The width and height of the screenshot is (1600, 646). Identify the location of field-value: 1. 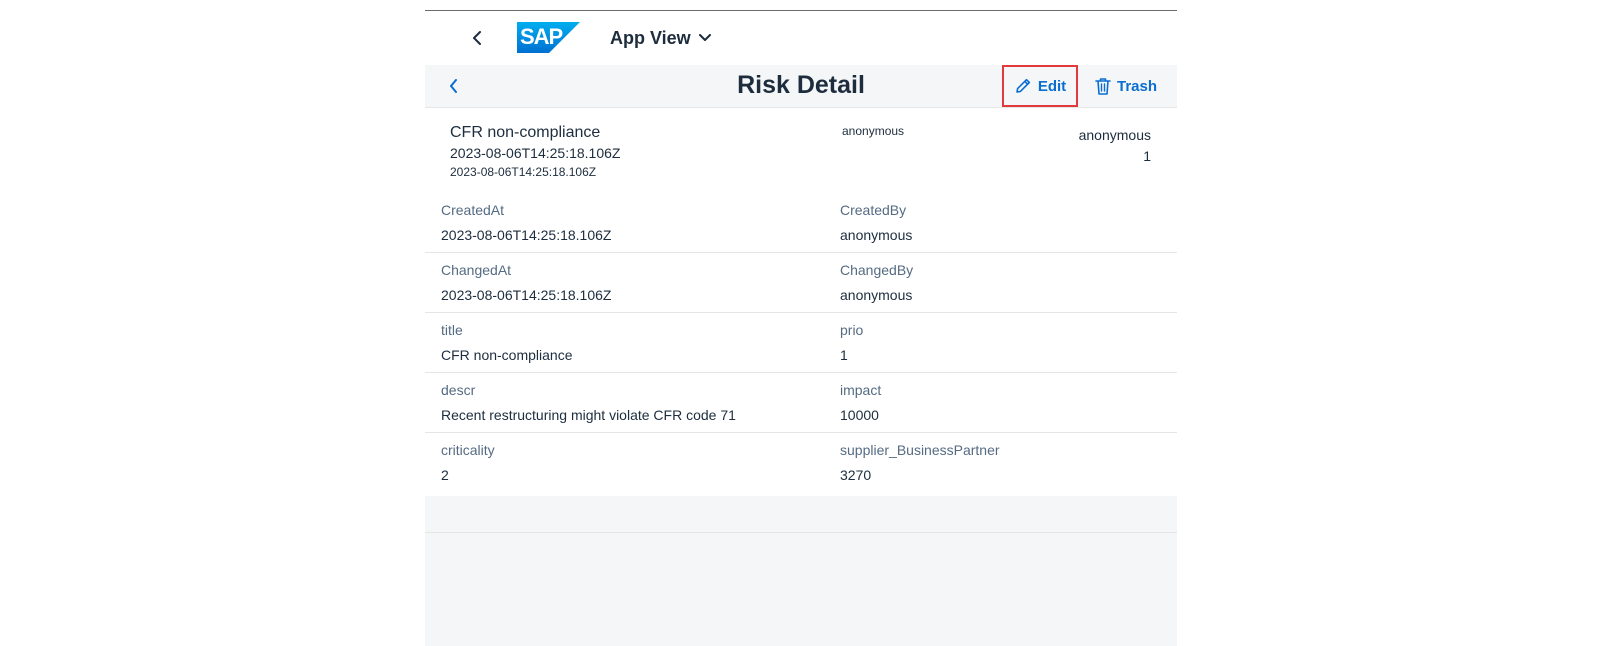
(844, 355).